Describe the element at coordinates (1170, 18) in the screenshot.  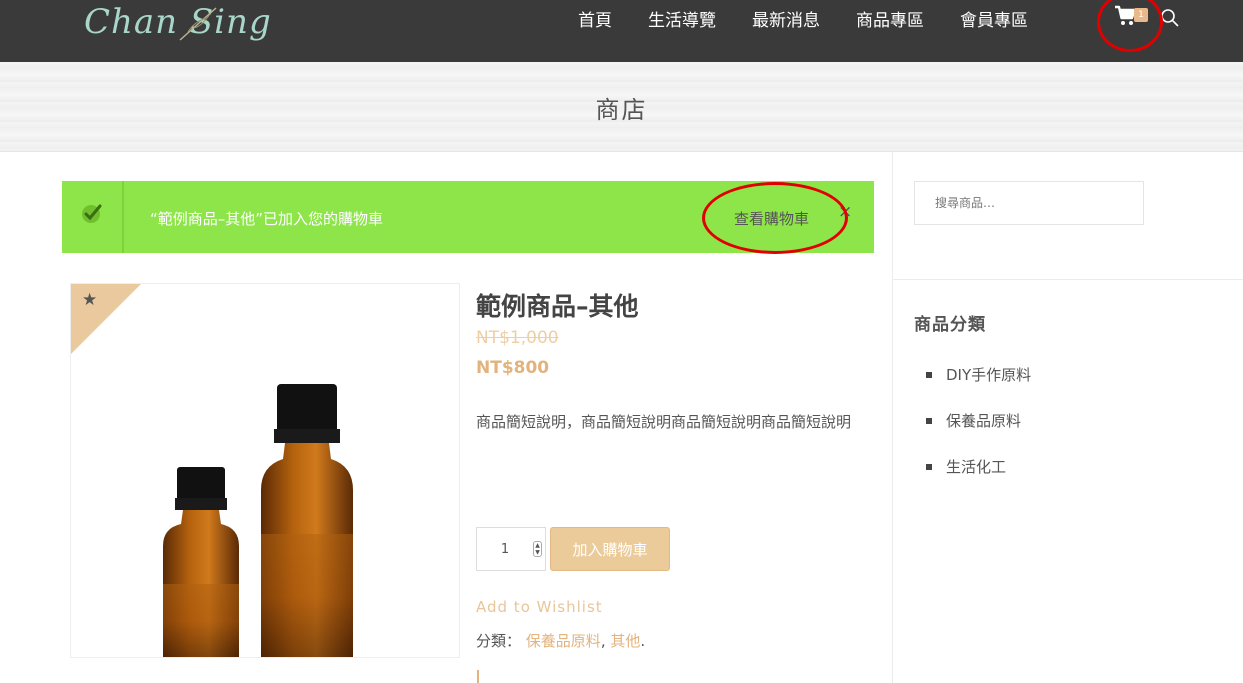
I see `search-icon` at that location.